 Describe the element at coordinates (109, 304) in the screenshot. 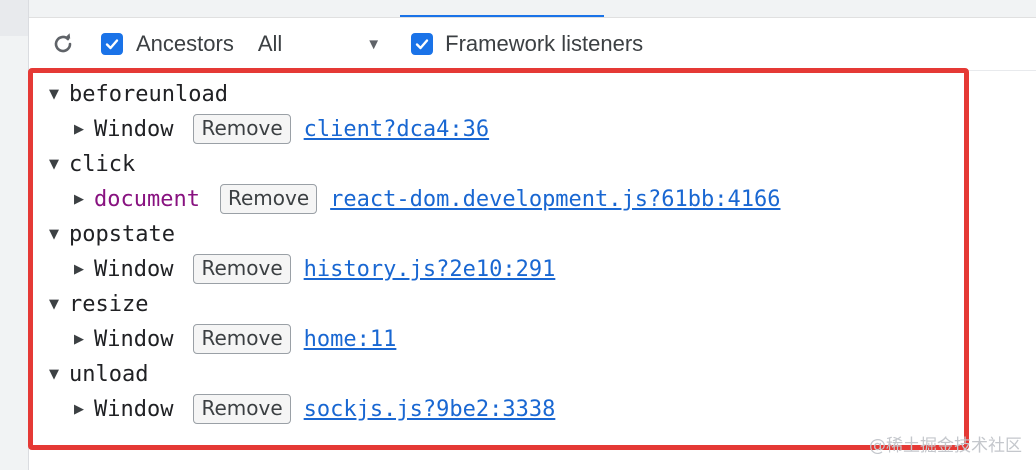

I see `event-name: resize` at that location.